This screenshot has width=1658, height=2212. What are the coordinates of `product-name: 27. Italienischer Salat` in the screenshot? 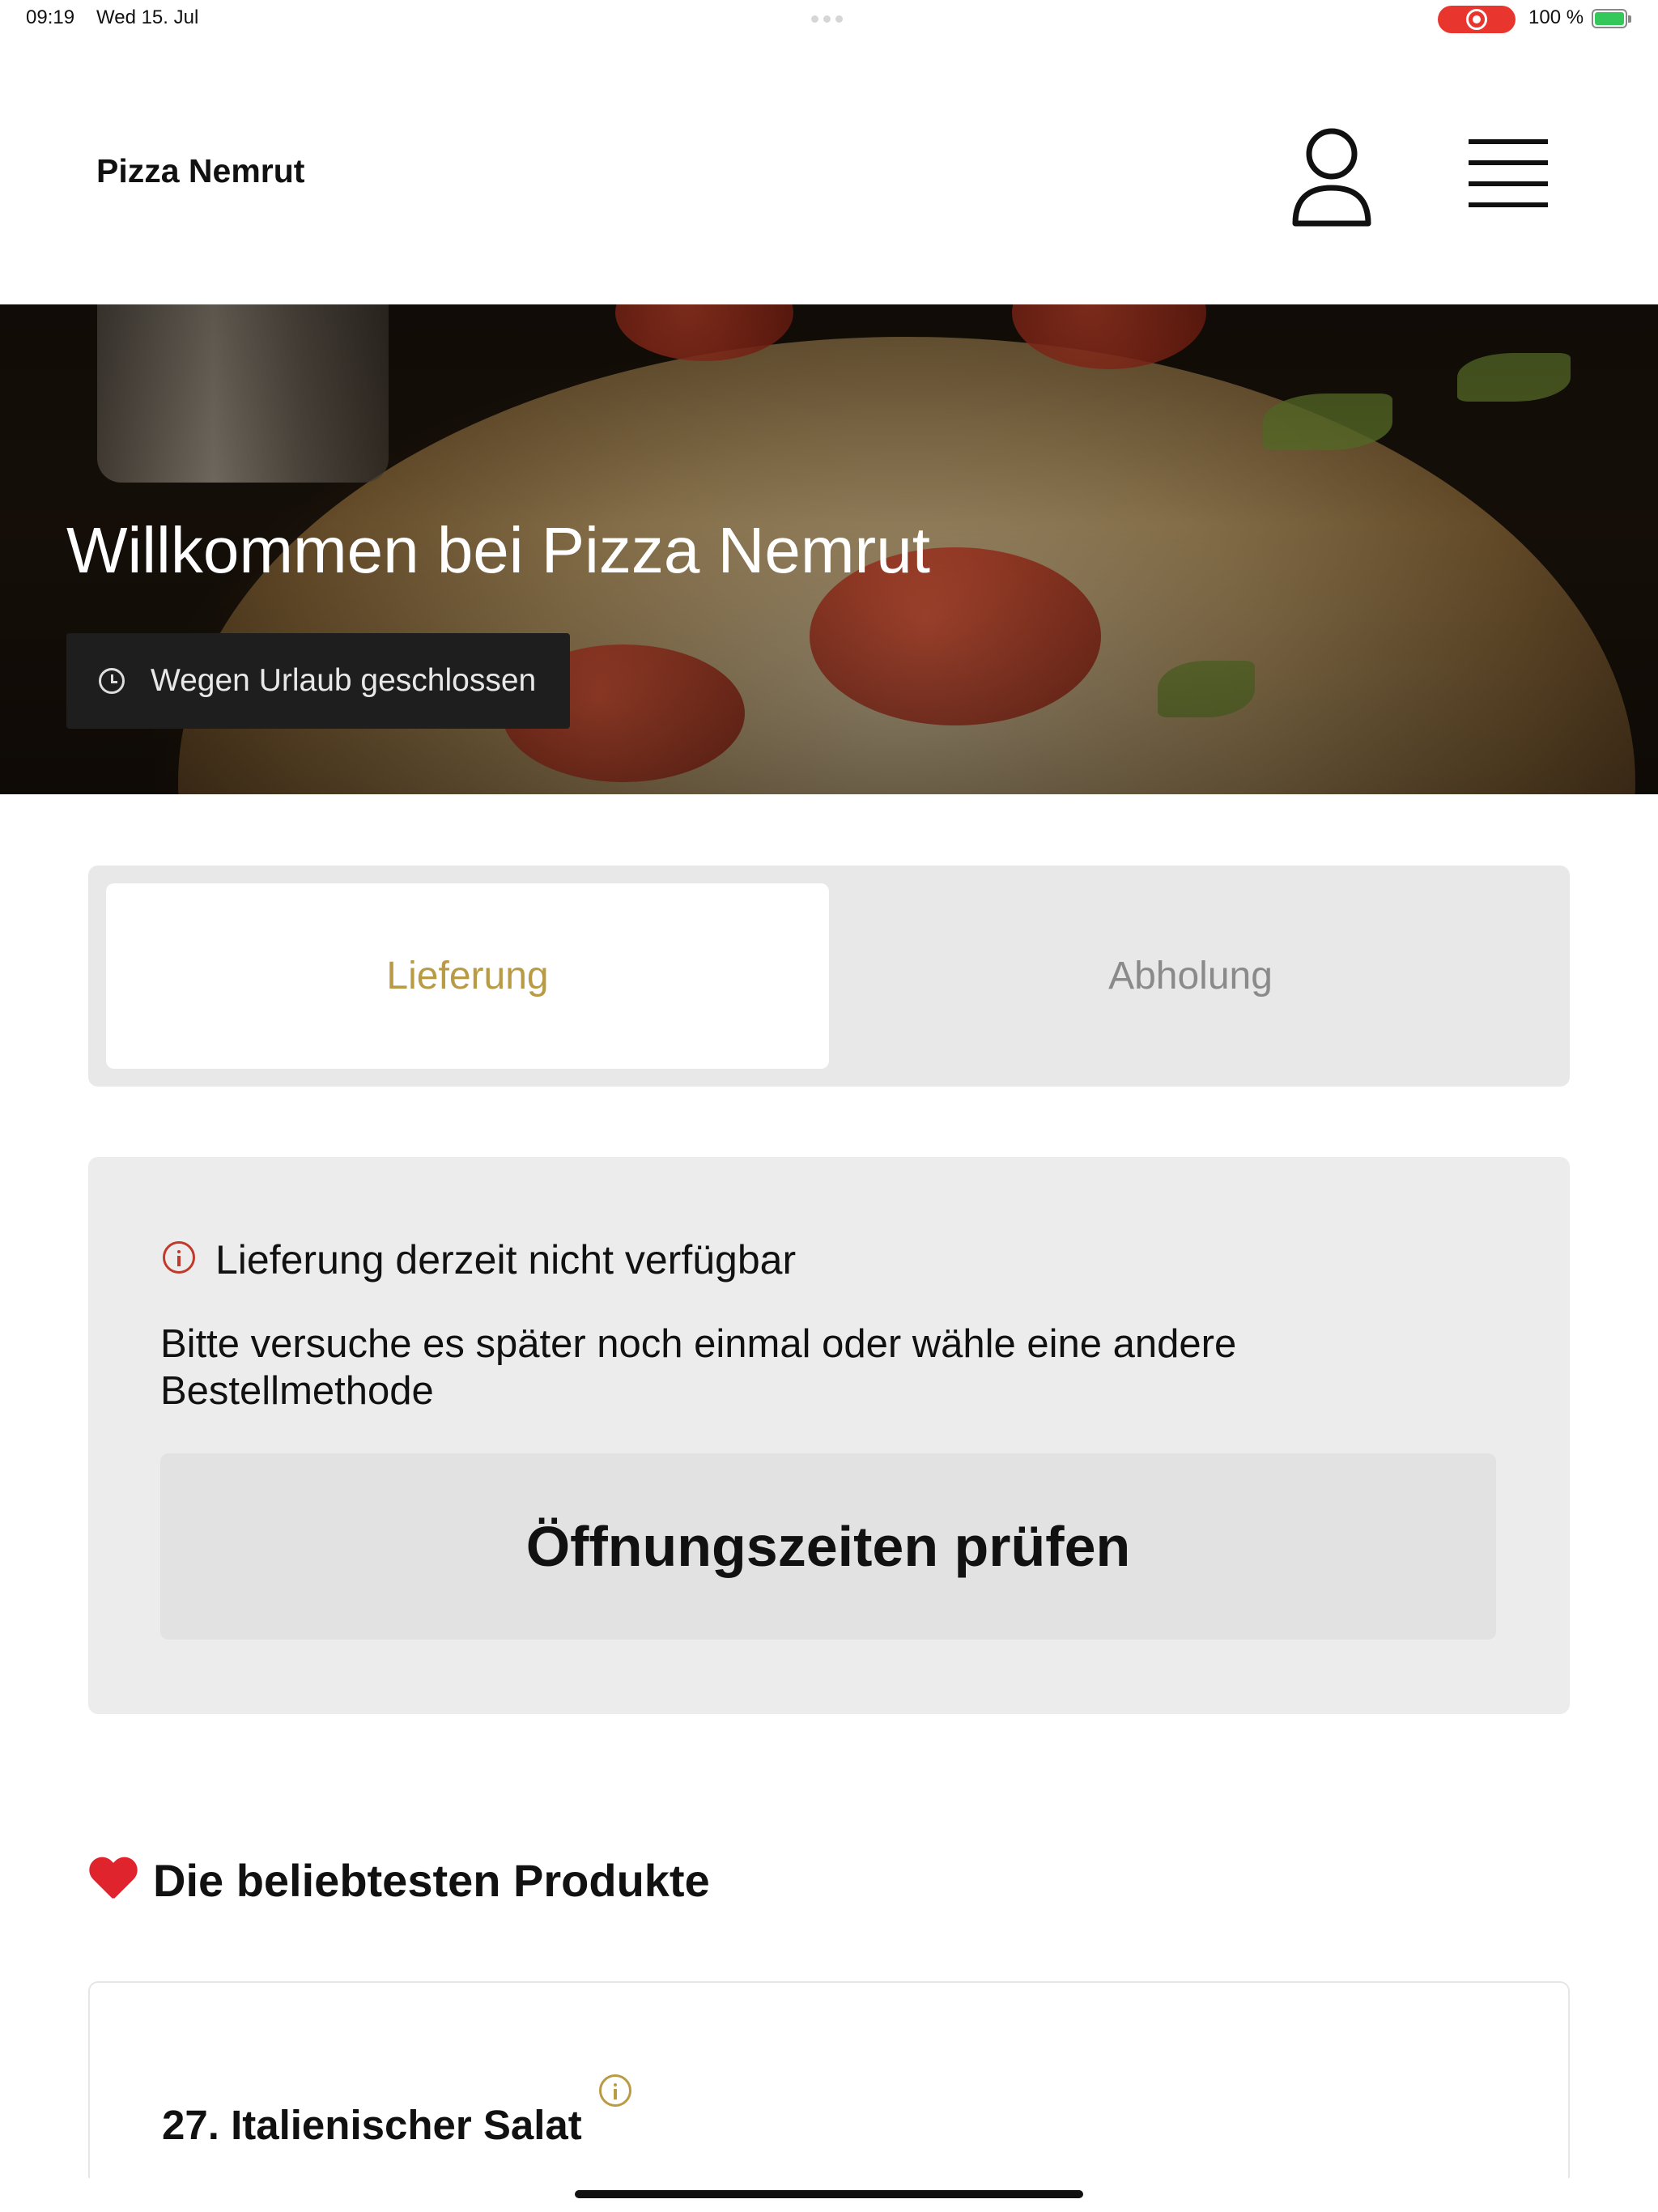 It's located at (372, 2125).